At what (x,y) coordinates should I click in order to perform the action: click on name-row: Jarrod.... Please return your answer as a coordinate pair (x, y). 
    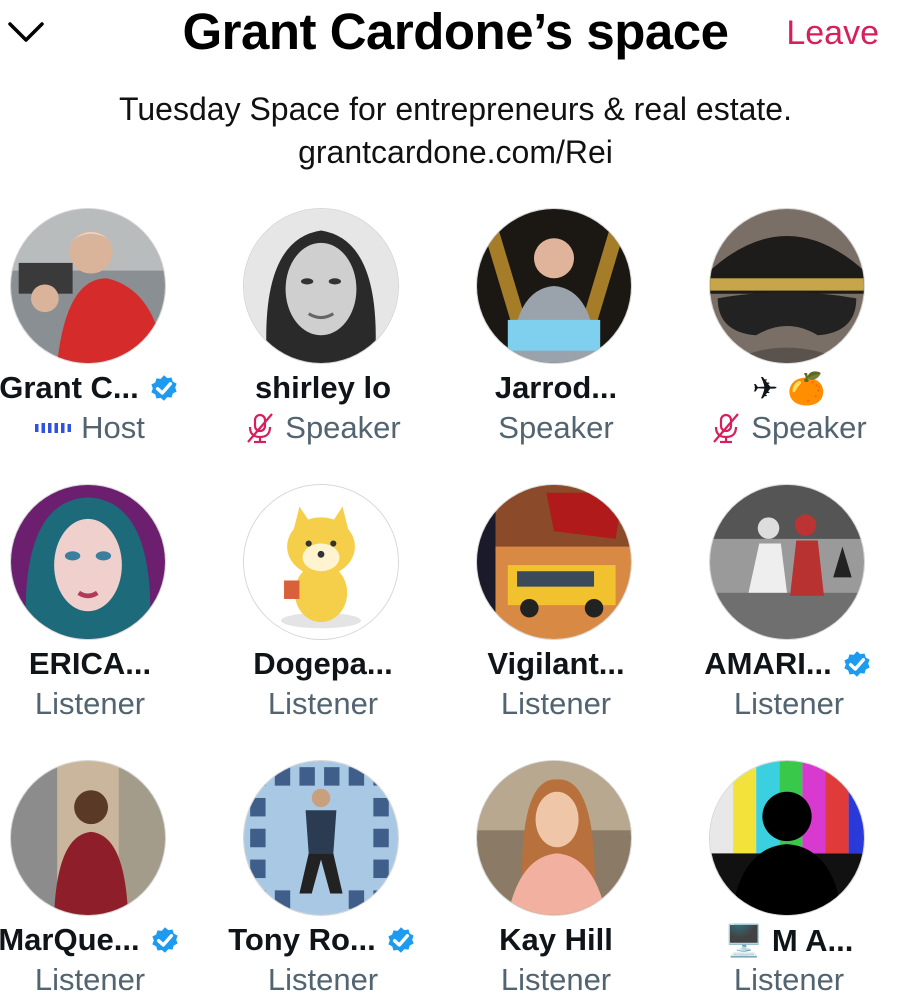
    Looking at the image, I should click on (556, 388).